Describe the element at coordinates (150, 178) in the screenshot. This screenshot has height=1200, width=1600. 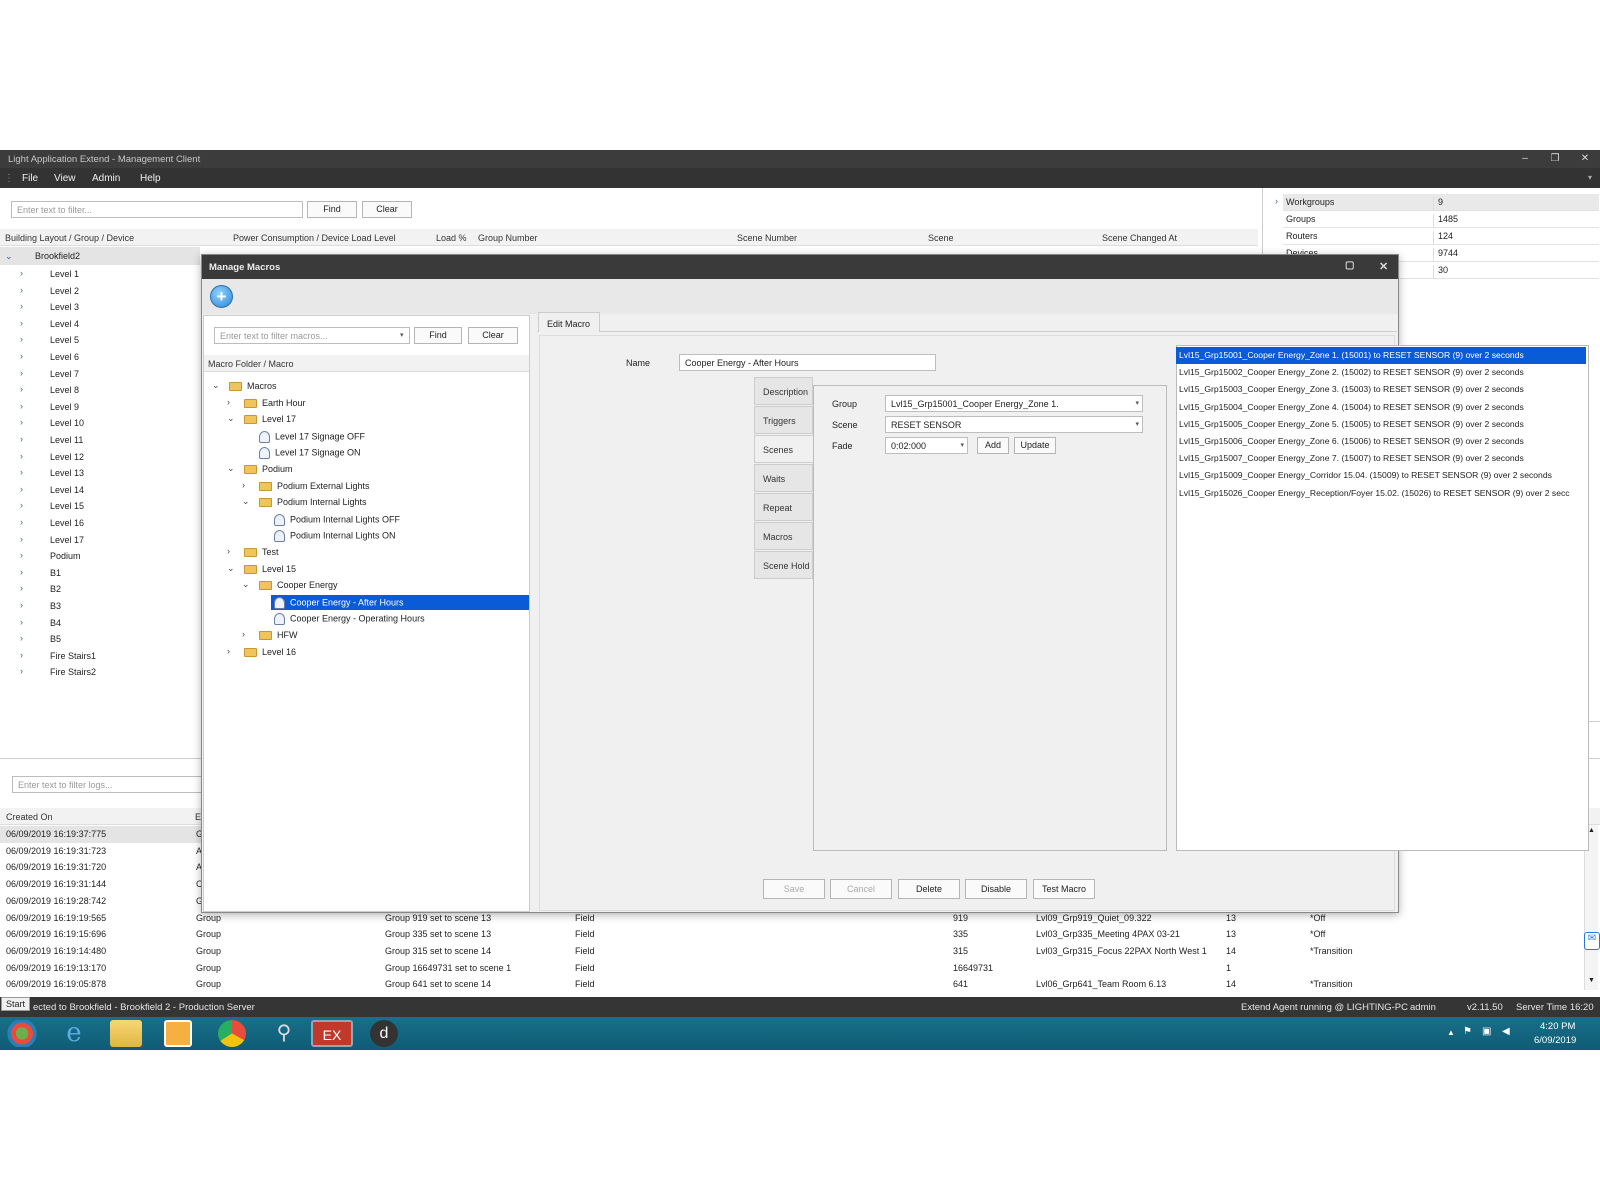
I see `menu-help: Help` at that location.